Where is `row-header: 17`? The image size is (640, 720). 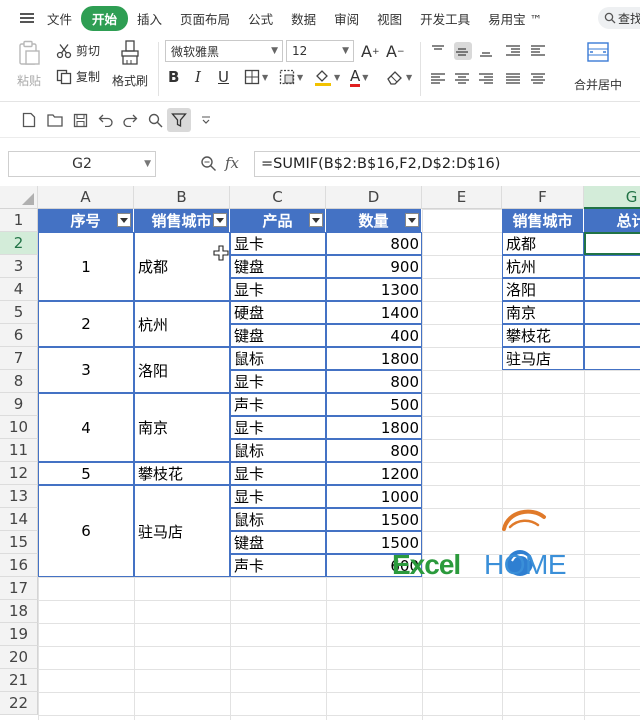
row-header: 17 is located at coordinates (19, 588).